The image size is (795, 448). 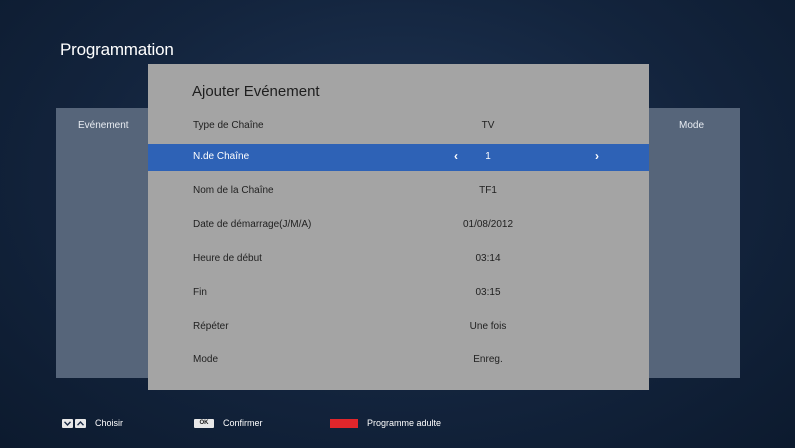 What do you see at coordinates (488, 292) in the screenshot?
I see `row-value: 03:15` at bounding box center [488, 292].